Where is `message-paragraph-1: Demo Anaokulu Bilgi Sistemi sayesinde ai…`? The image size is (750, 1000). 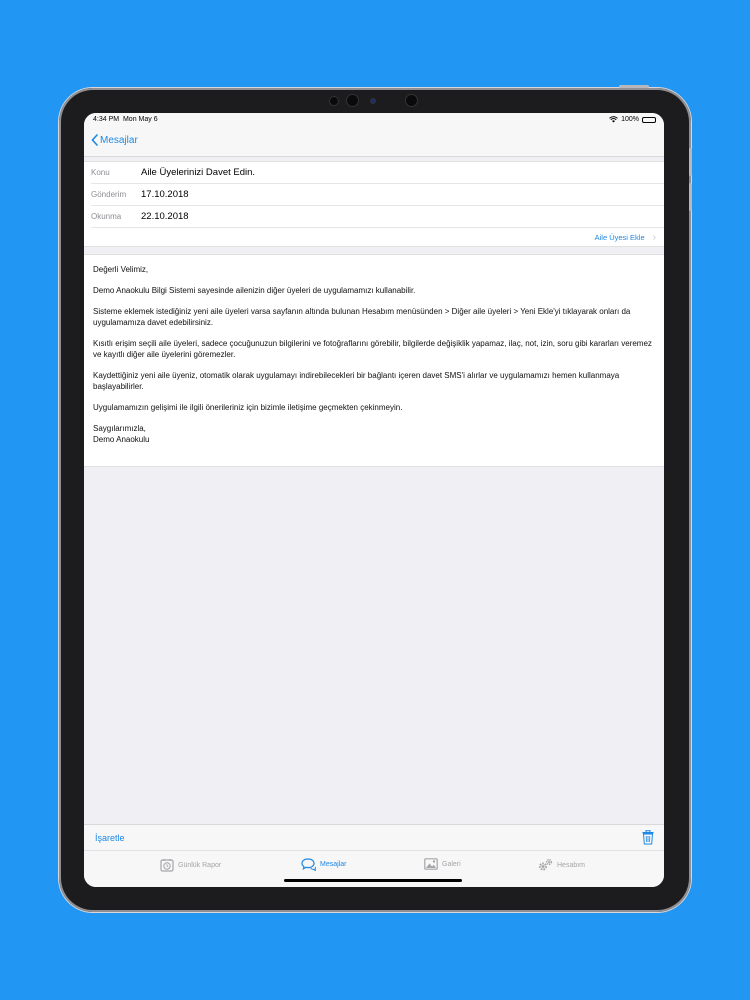 message-paragraph-1: Demo Anaokulu Bilgi Sistemi sayesinde ai… is located at coordinates (254, 291).